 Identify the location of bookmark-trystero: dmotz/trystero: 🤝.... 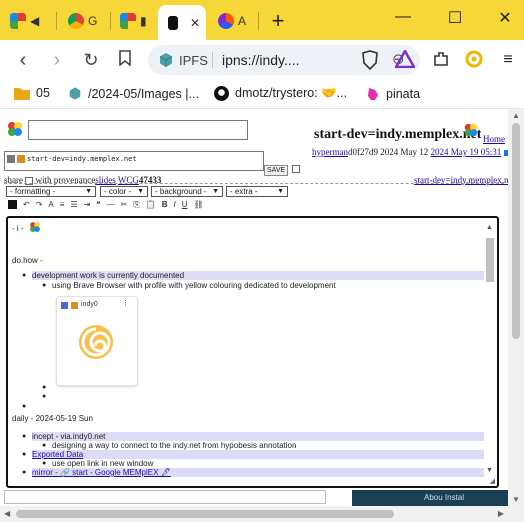
(280, 93).